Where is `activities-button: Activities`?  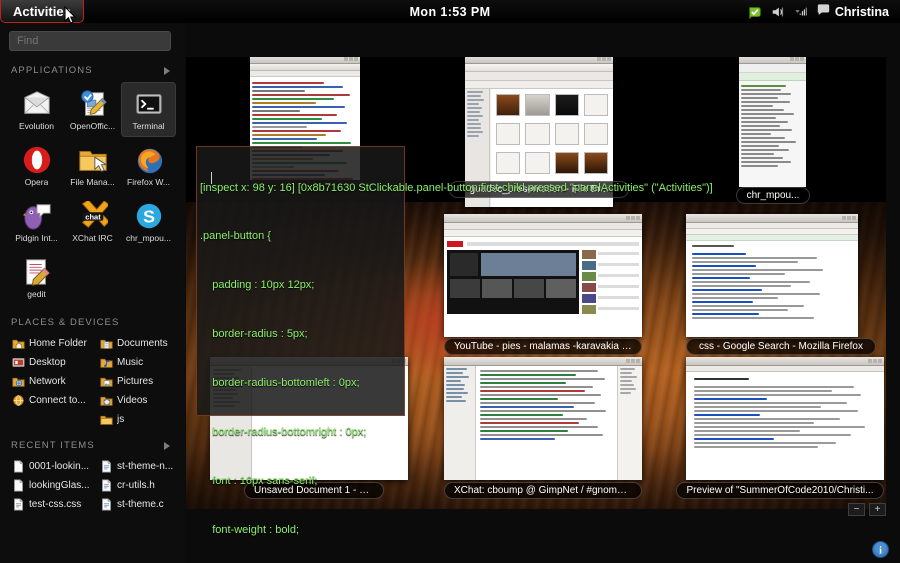 activities-button: Activities is located at coordinates (42, 11).